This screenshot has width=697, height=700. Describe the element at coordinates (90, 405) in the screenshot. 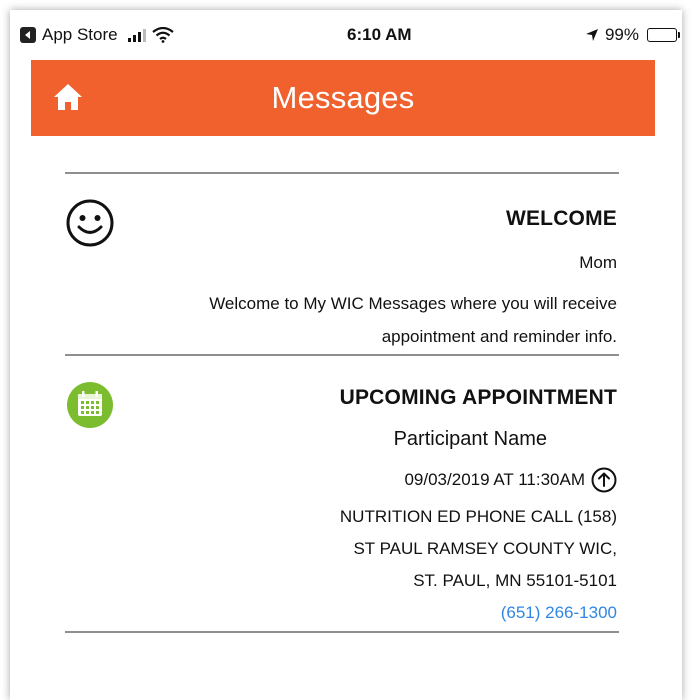

I see `calendar-icon` at that location.